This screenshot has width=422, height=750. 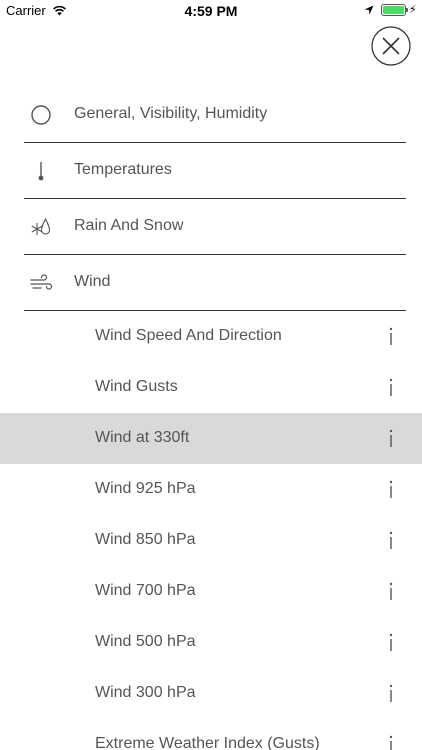 I want to click on close-button, so click(x=391, y=46).